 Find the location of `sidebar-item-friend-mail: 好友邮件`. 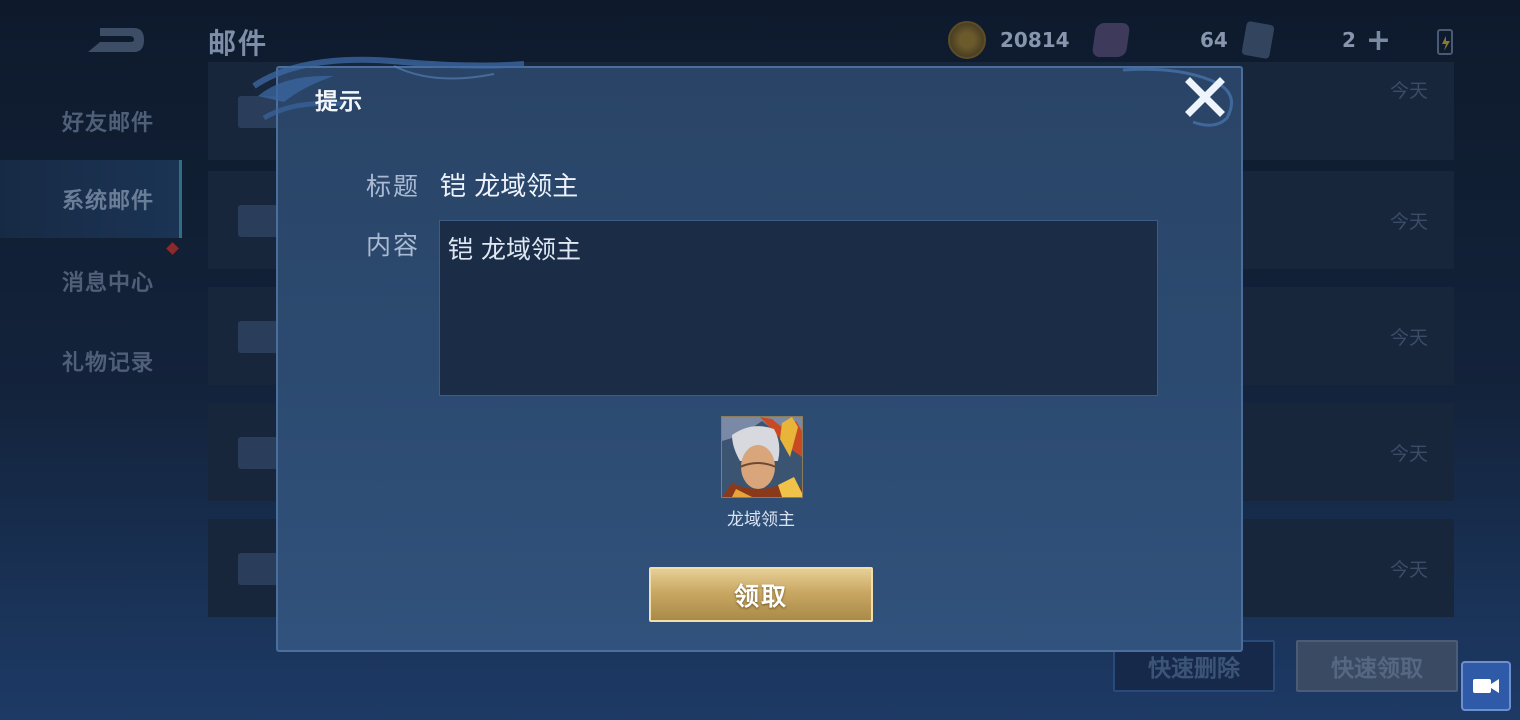

sidebar-item-friend-mail: 好友邮件 is located at coordinates (91, 121).